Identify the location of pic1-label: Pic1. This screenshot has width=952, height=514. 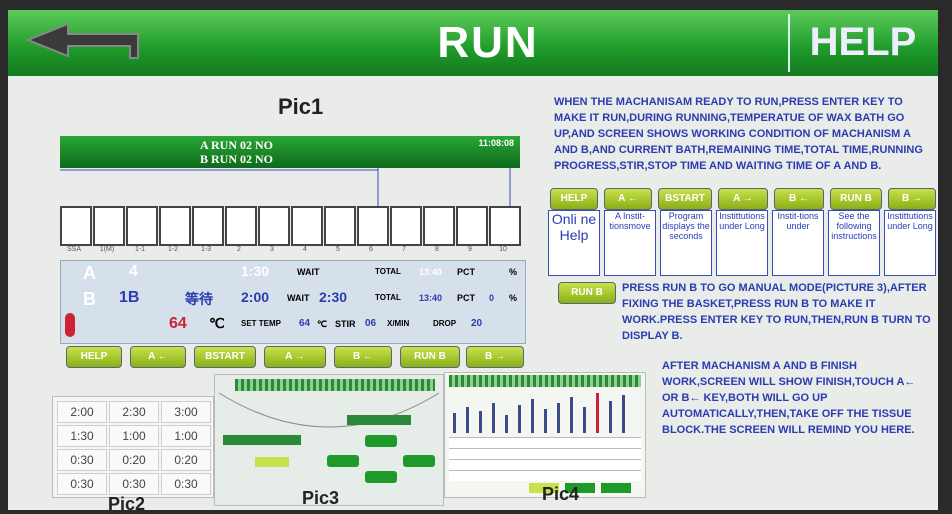
(301, 106).